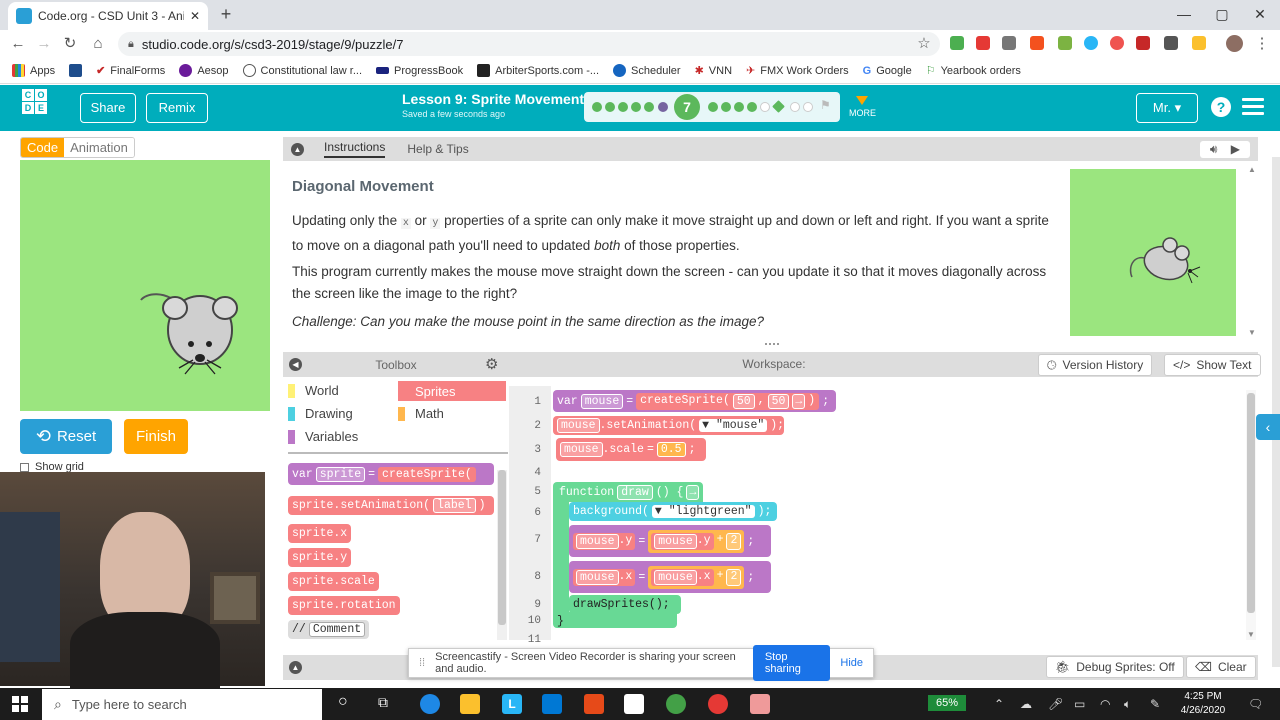 Image resolution: width=1280 pixels, height=720 pixels. What do you see at coordinates (887, 71) in the screenshot?
I see `bookmark-google: G Google` at bounding box center [887, 71].